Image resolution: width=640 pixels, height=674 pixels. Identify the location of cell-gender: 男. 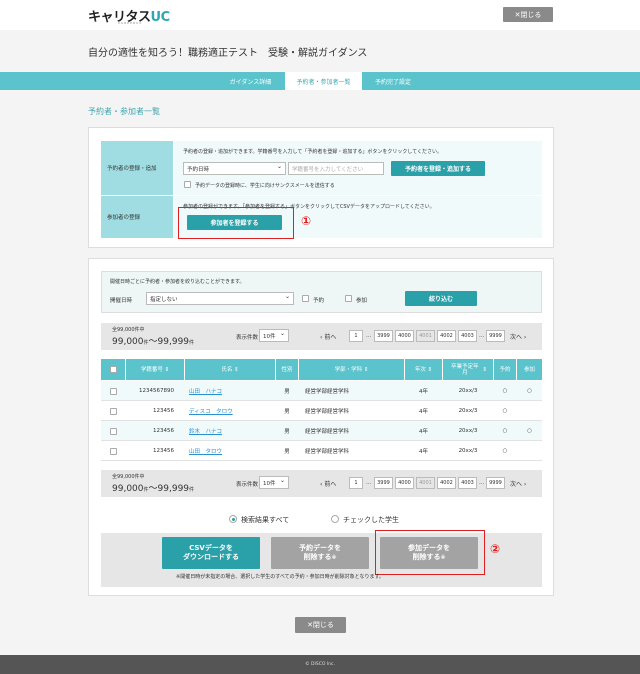
(287, 412).